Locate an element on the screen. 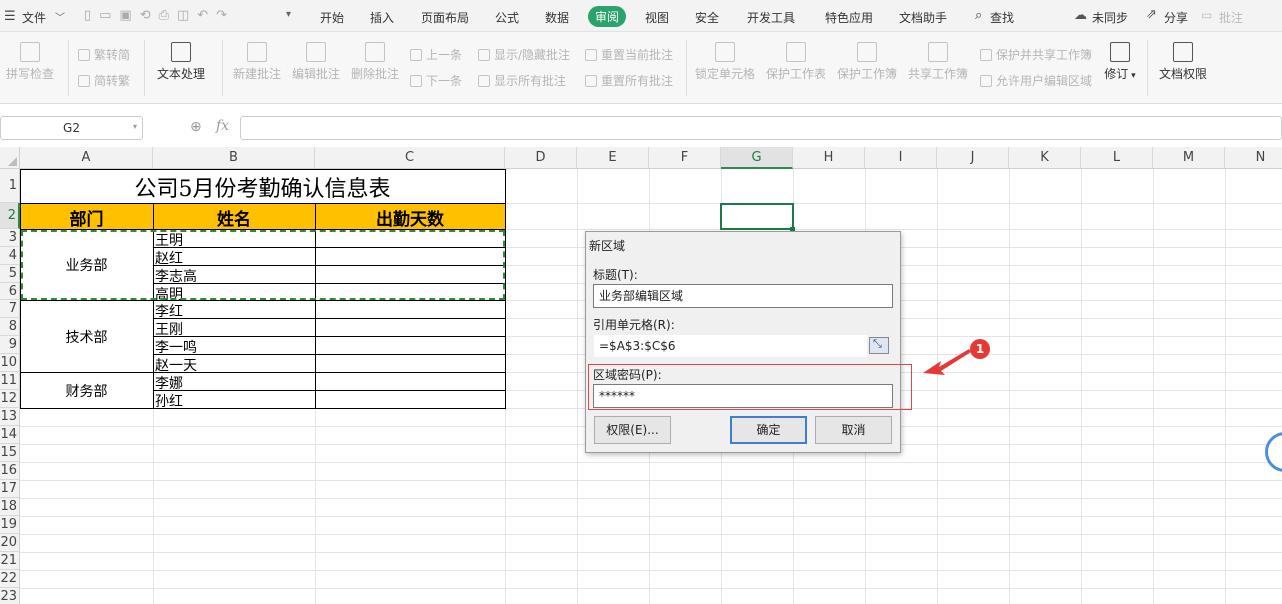 The height and width of the screenshot is (604, 1282). row-header: 15 is located at coordinates (10, 453).